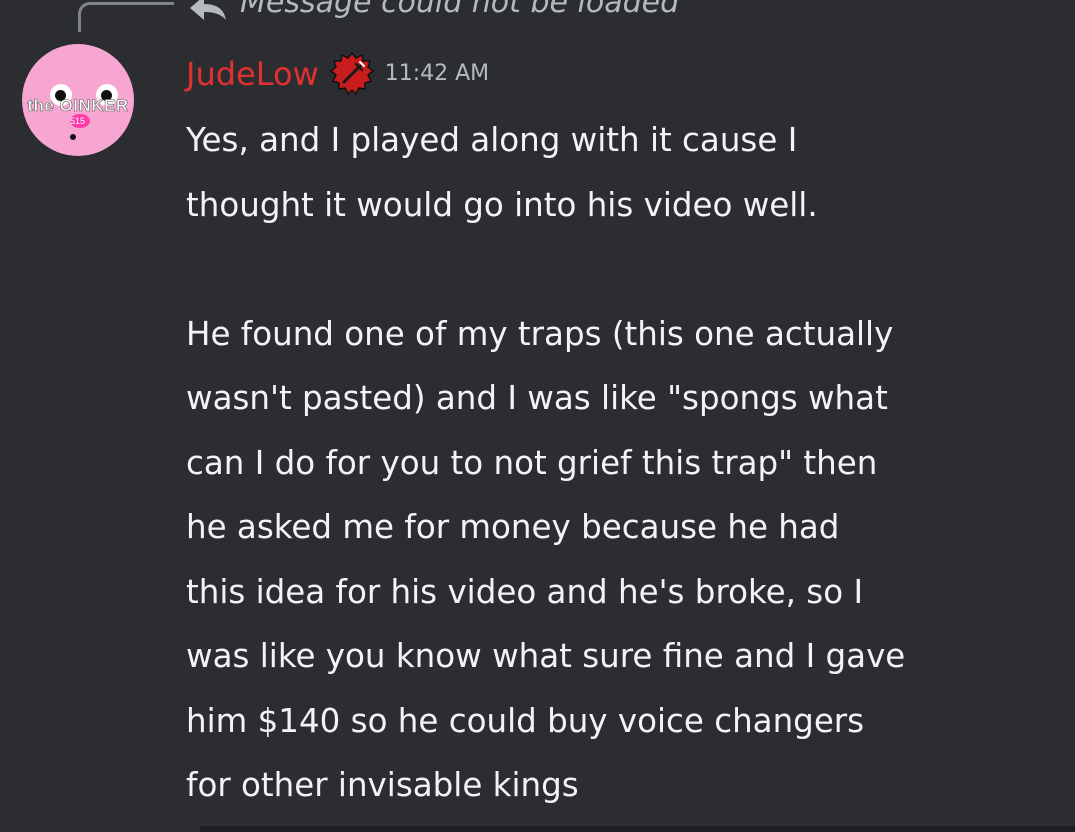 The image size is (1075, 832). What do you see at coordinates (78, 106) in the screenshot?
I see `avatar-label: the OINKER` at bounding box center [78, 106].